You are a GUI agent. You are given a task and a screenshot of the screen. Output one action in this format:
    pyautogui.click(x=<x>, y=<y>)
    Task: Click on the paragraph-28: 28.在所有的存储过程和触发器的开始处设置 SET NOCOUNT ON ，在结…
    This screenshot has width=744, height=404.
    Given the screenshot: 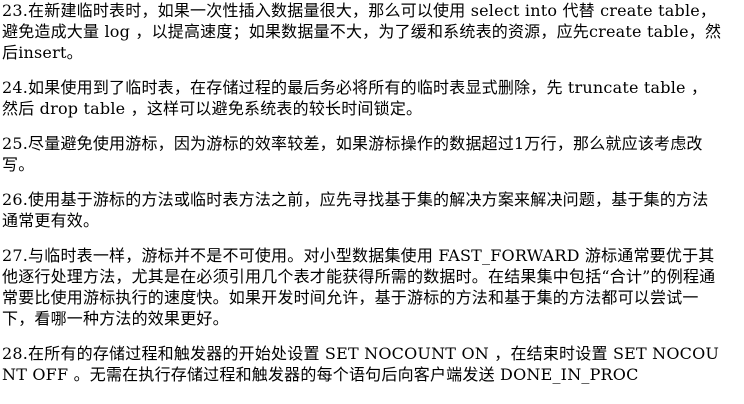 What is the action you would take?
    pyautogui.click(x=361, y=364)
    